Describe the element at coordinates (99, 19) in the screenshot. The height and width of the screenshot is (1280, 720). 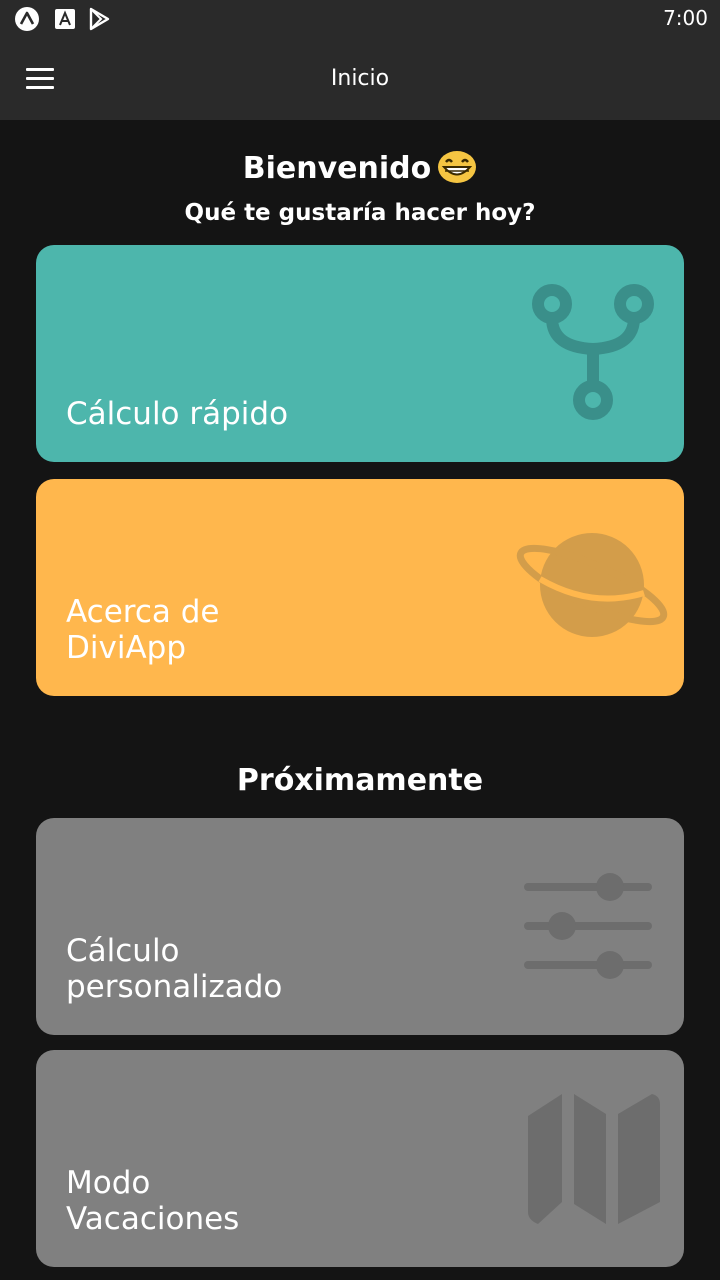
I see `play-store-icon` at that location.